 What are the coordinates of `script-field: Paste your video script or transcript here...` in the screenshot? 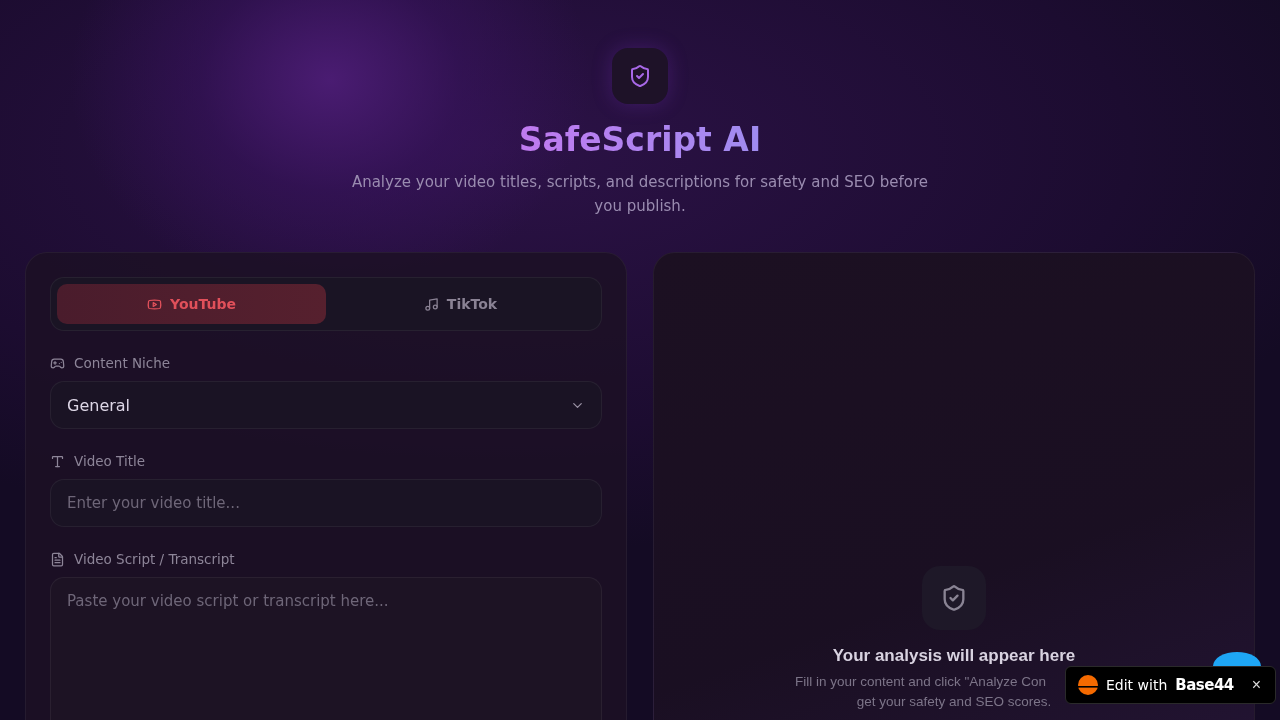 It's located at (326, 648).